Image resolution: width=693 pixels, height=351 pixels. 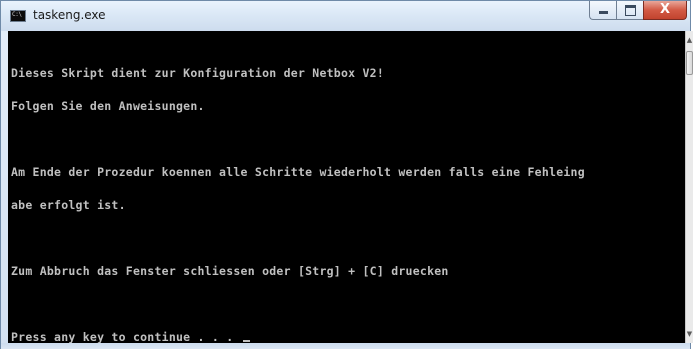 I want to click on close-button: X, so click(x=665, y=10).